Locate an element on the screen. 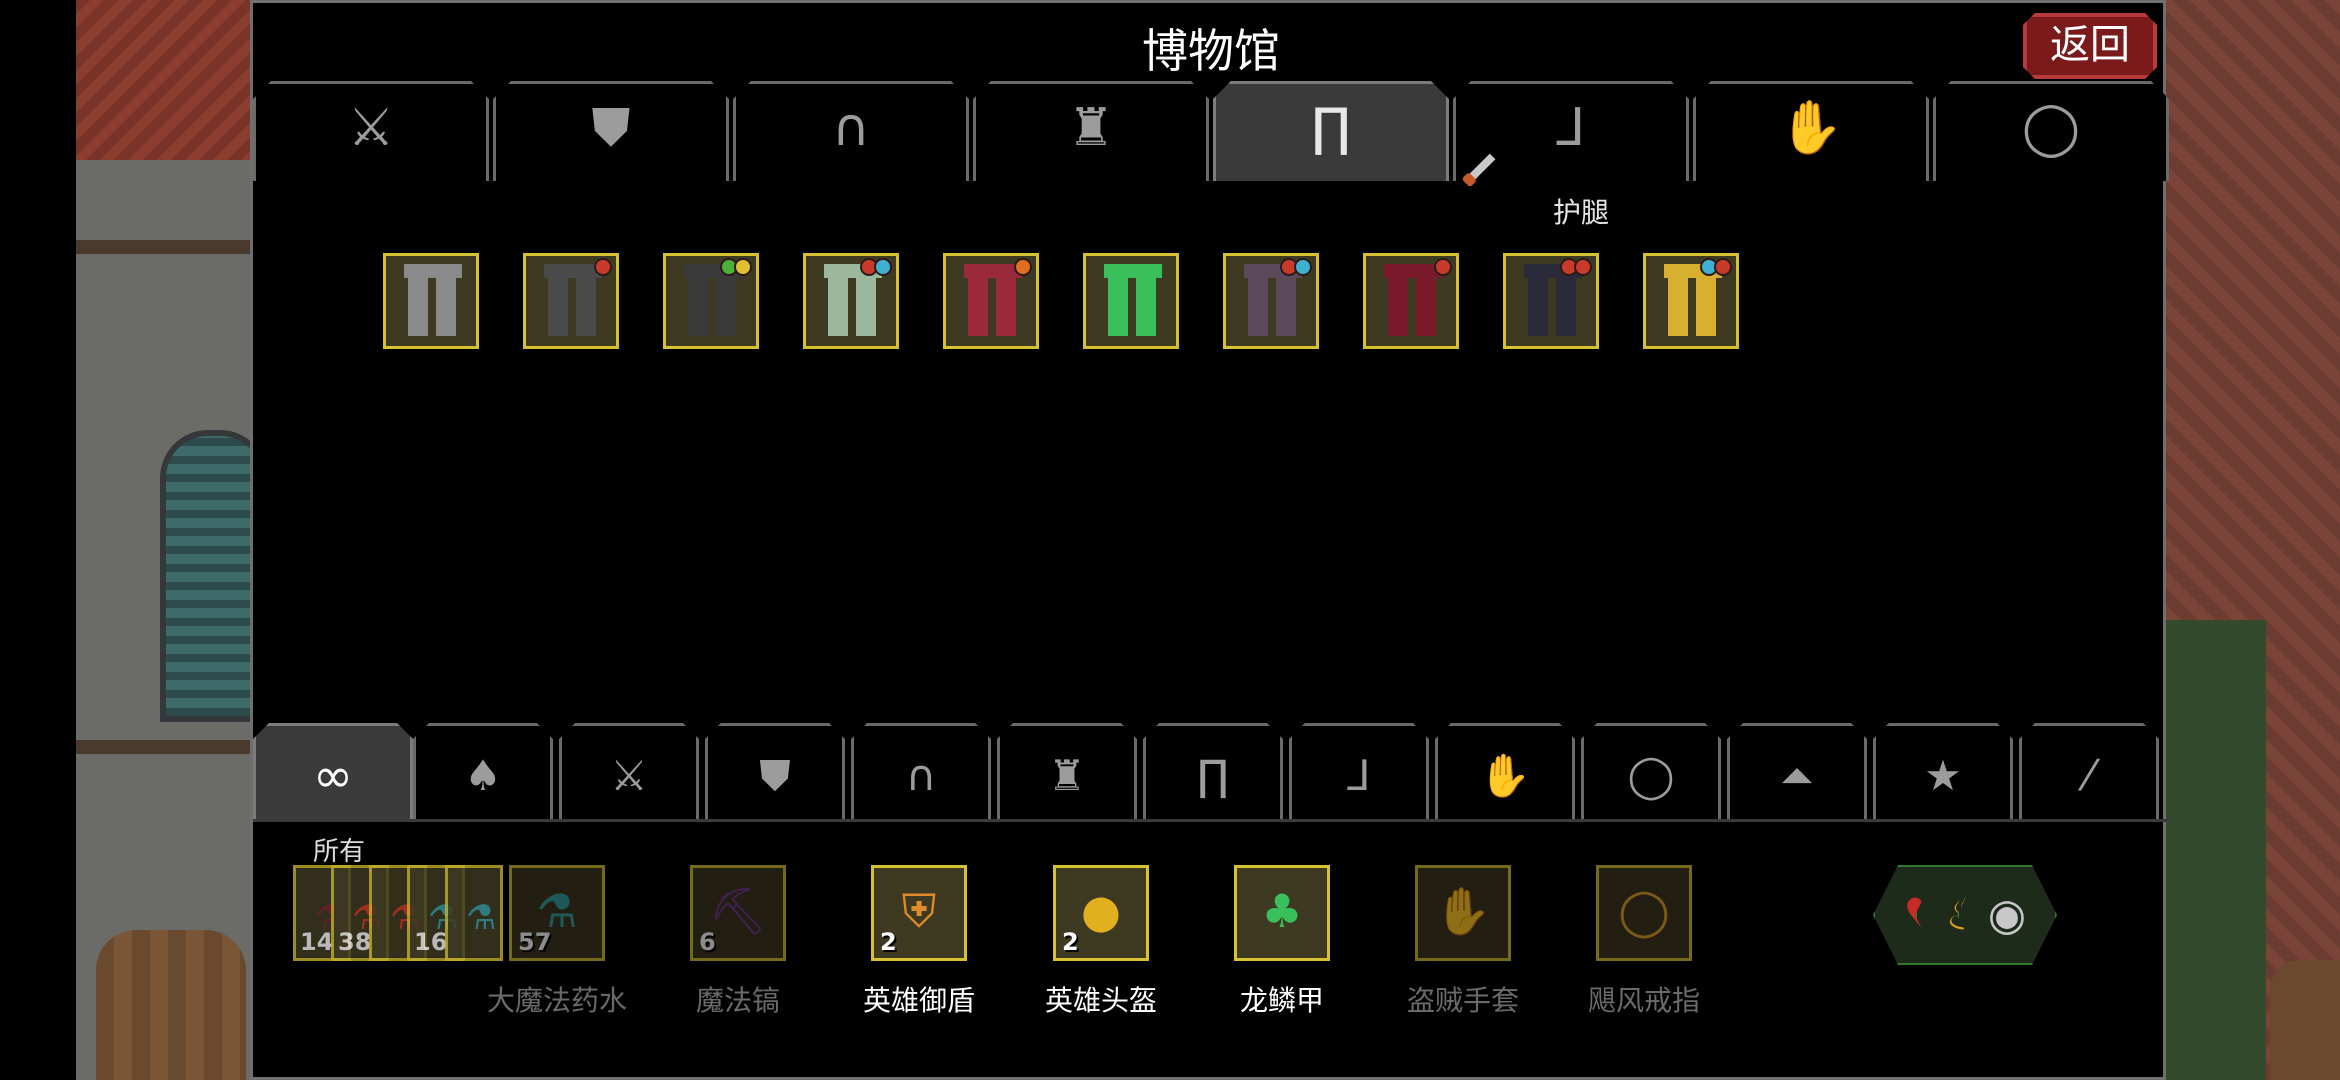  museum-item-shadow-greaves is located at coordinates (1271, 301).